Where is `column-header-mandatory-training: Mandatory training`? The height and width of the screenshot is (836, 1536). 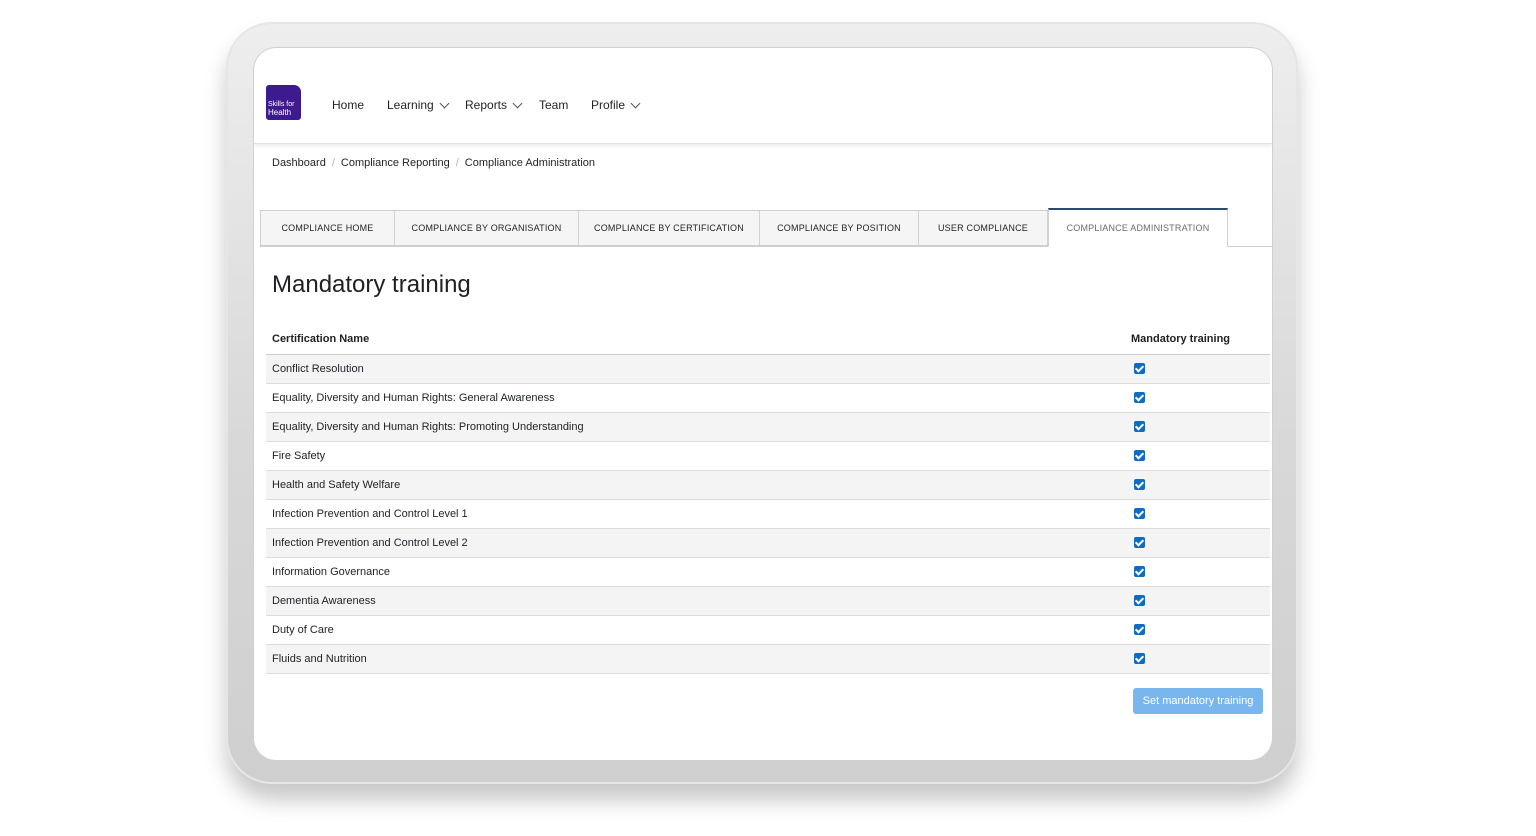
column-header-mandatory-training: Mandatory training is located at coordinates (1181, 339).